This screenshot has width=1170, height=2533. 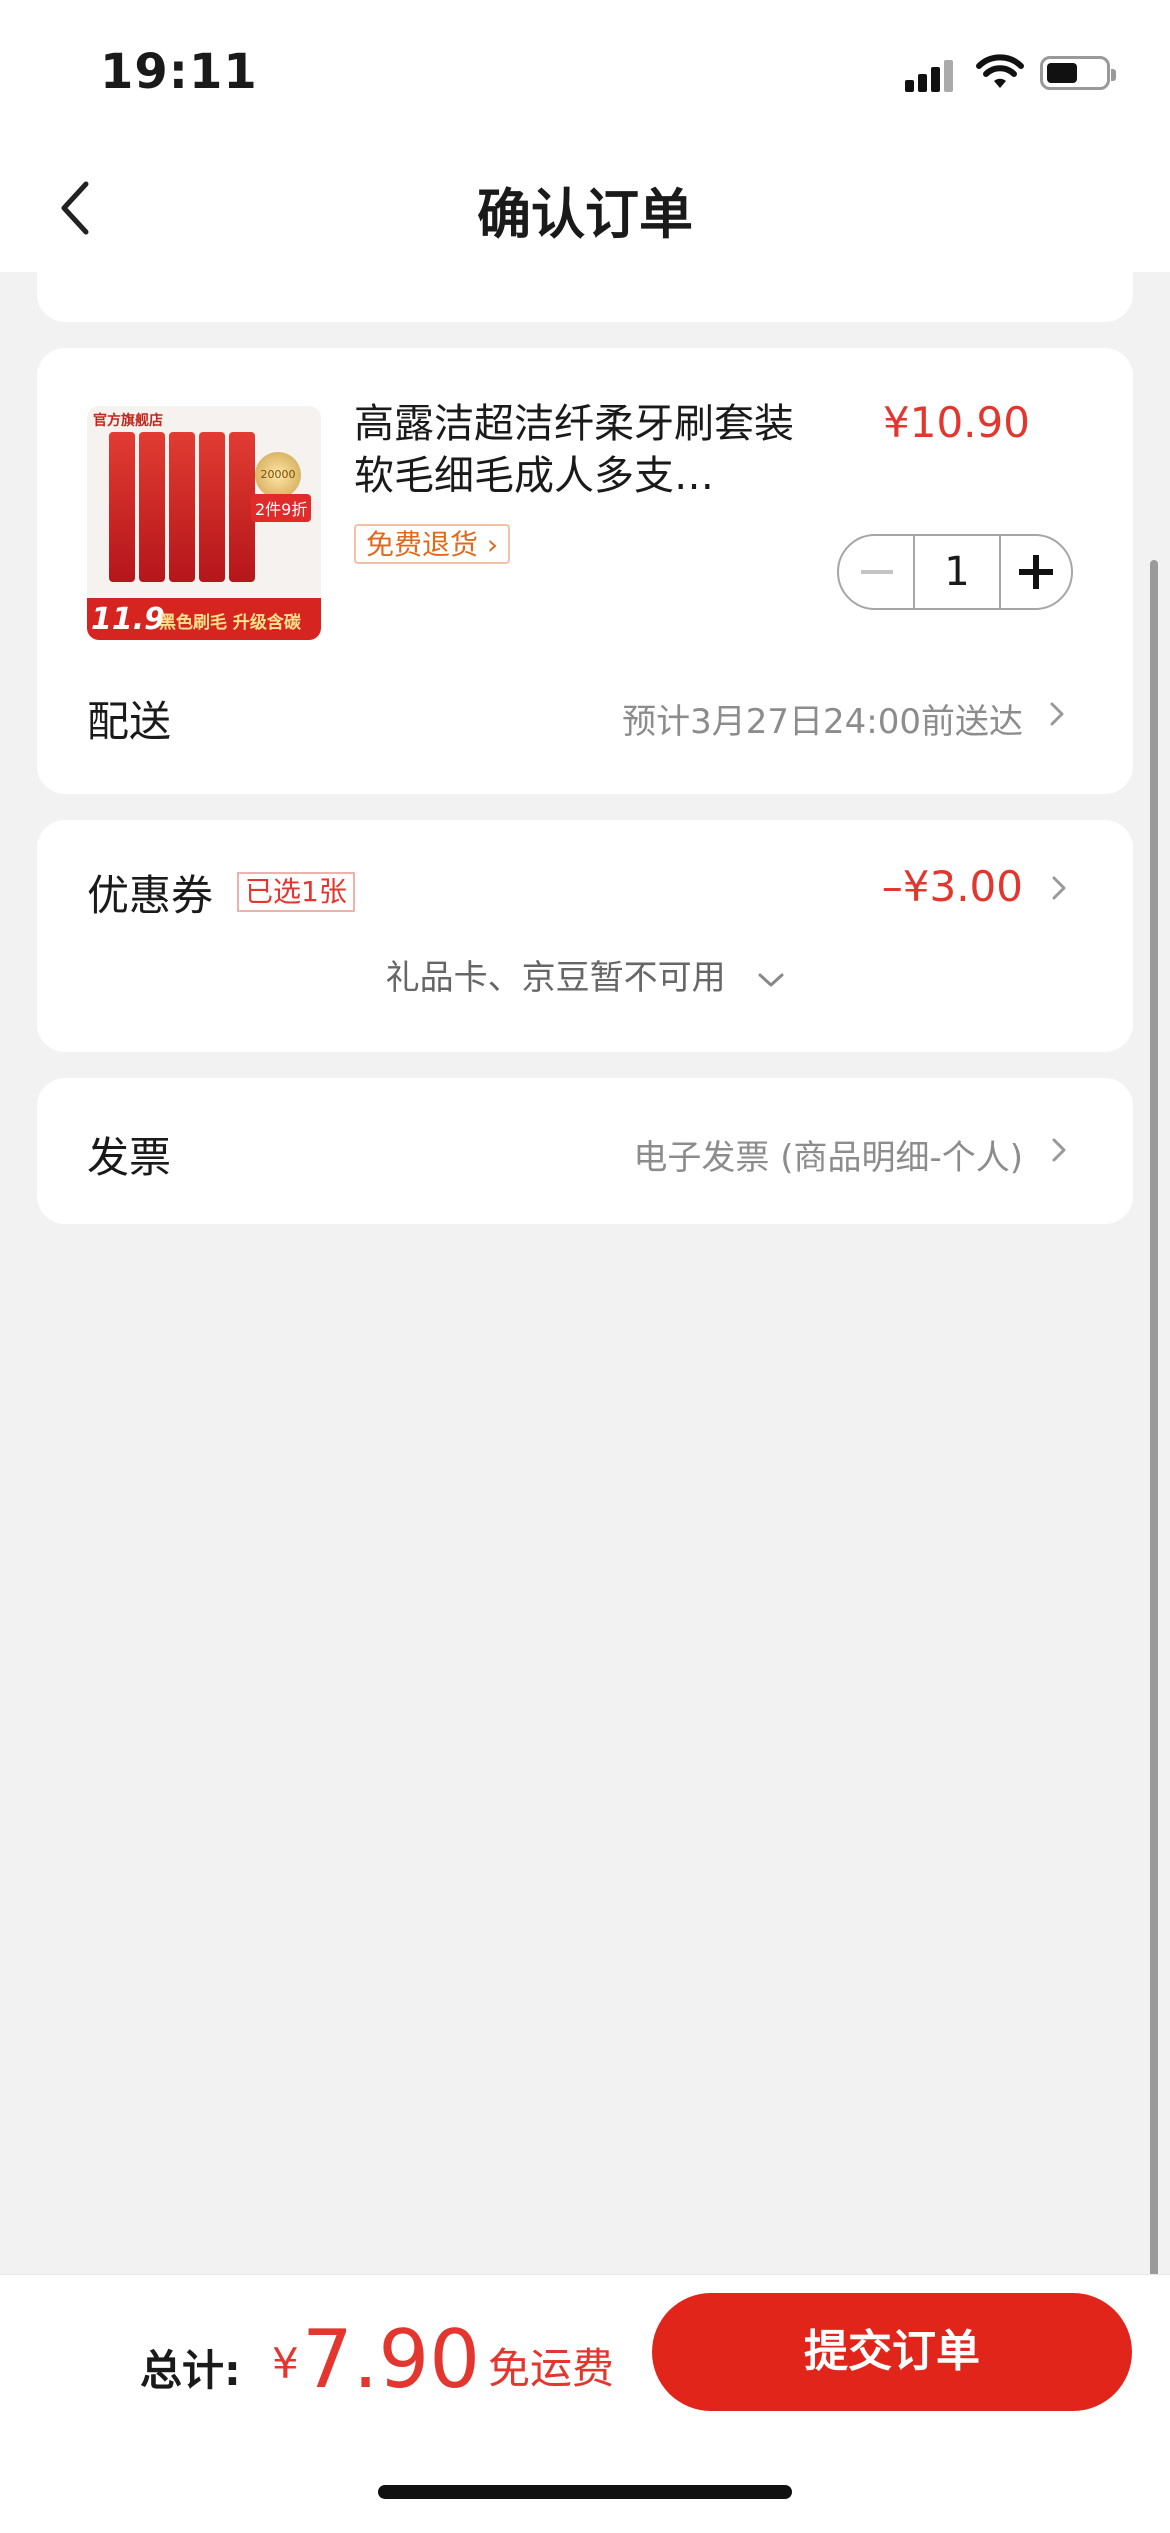 I want to click on quantity-stepper: 1, so click(x=955, y=572).